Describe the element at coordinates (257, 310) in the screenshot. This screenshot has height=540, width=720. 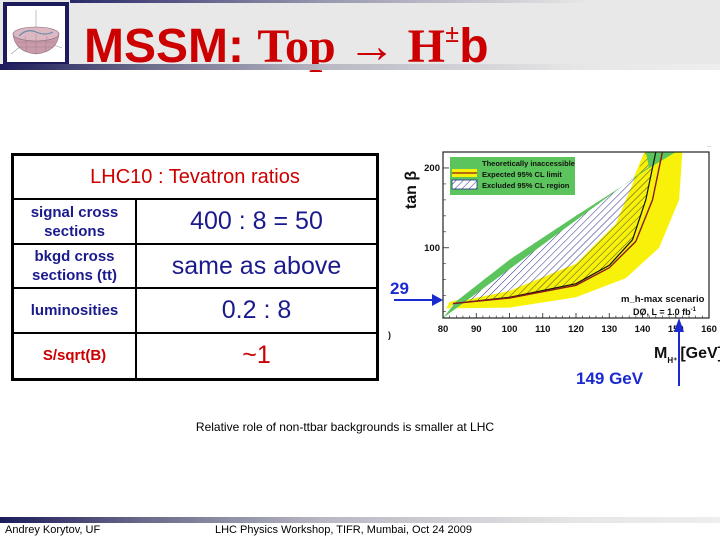
I see `row-value: 0.2 : 8` at that location.